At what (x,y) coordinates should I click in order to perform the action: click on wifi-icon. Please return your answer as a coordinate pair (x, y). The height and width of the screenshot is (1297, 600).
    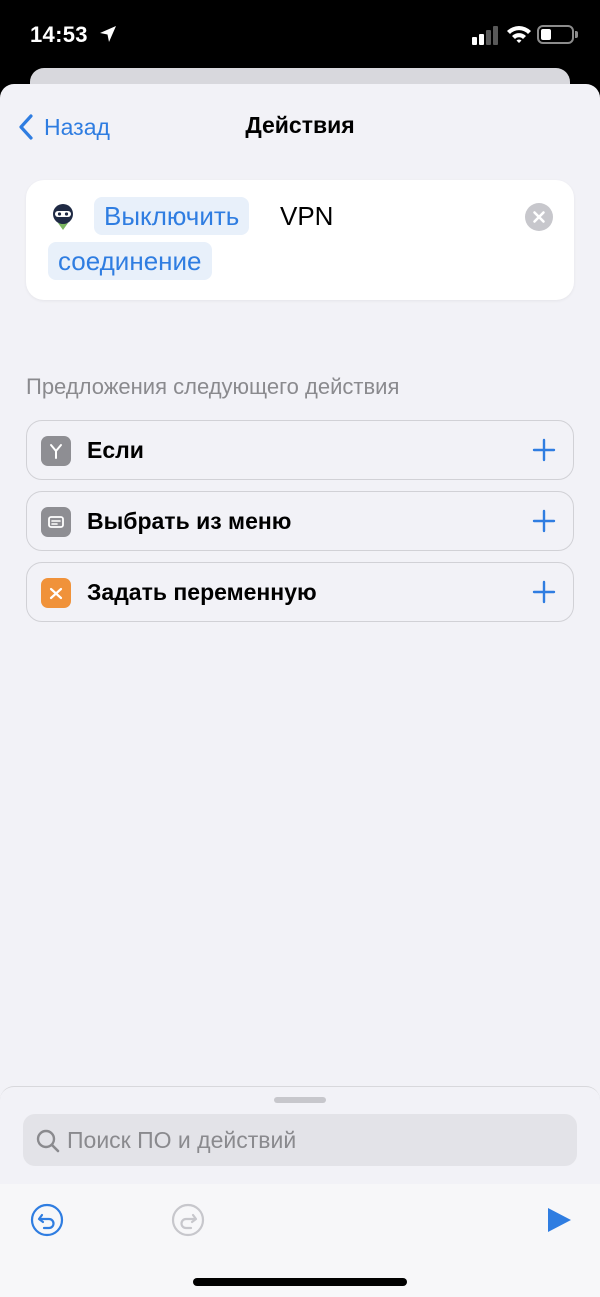
    Looking at the image, I should click on (519, 36).